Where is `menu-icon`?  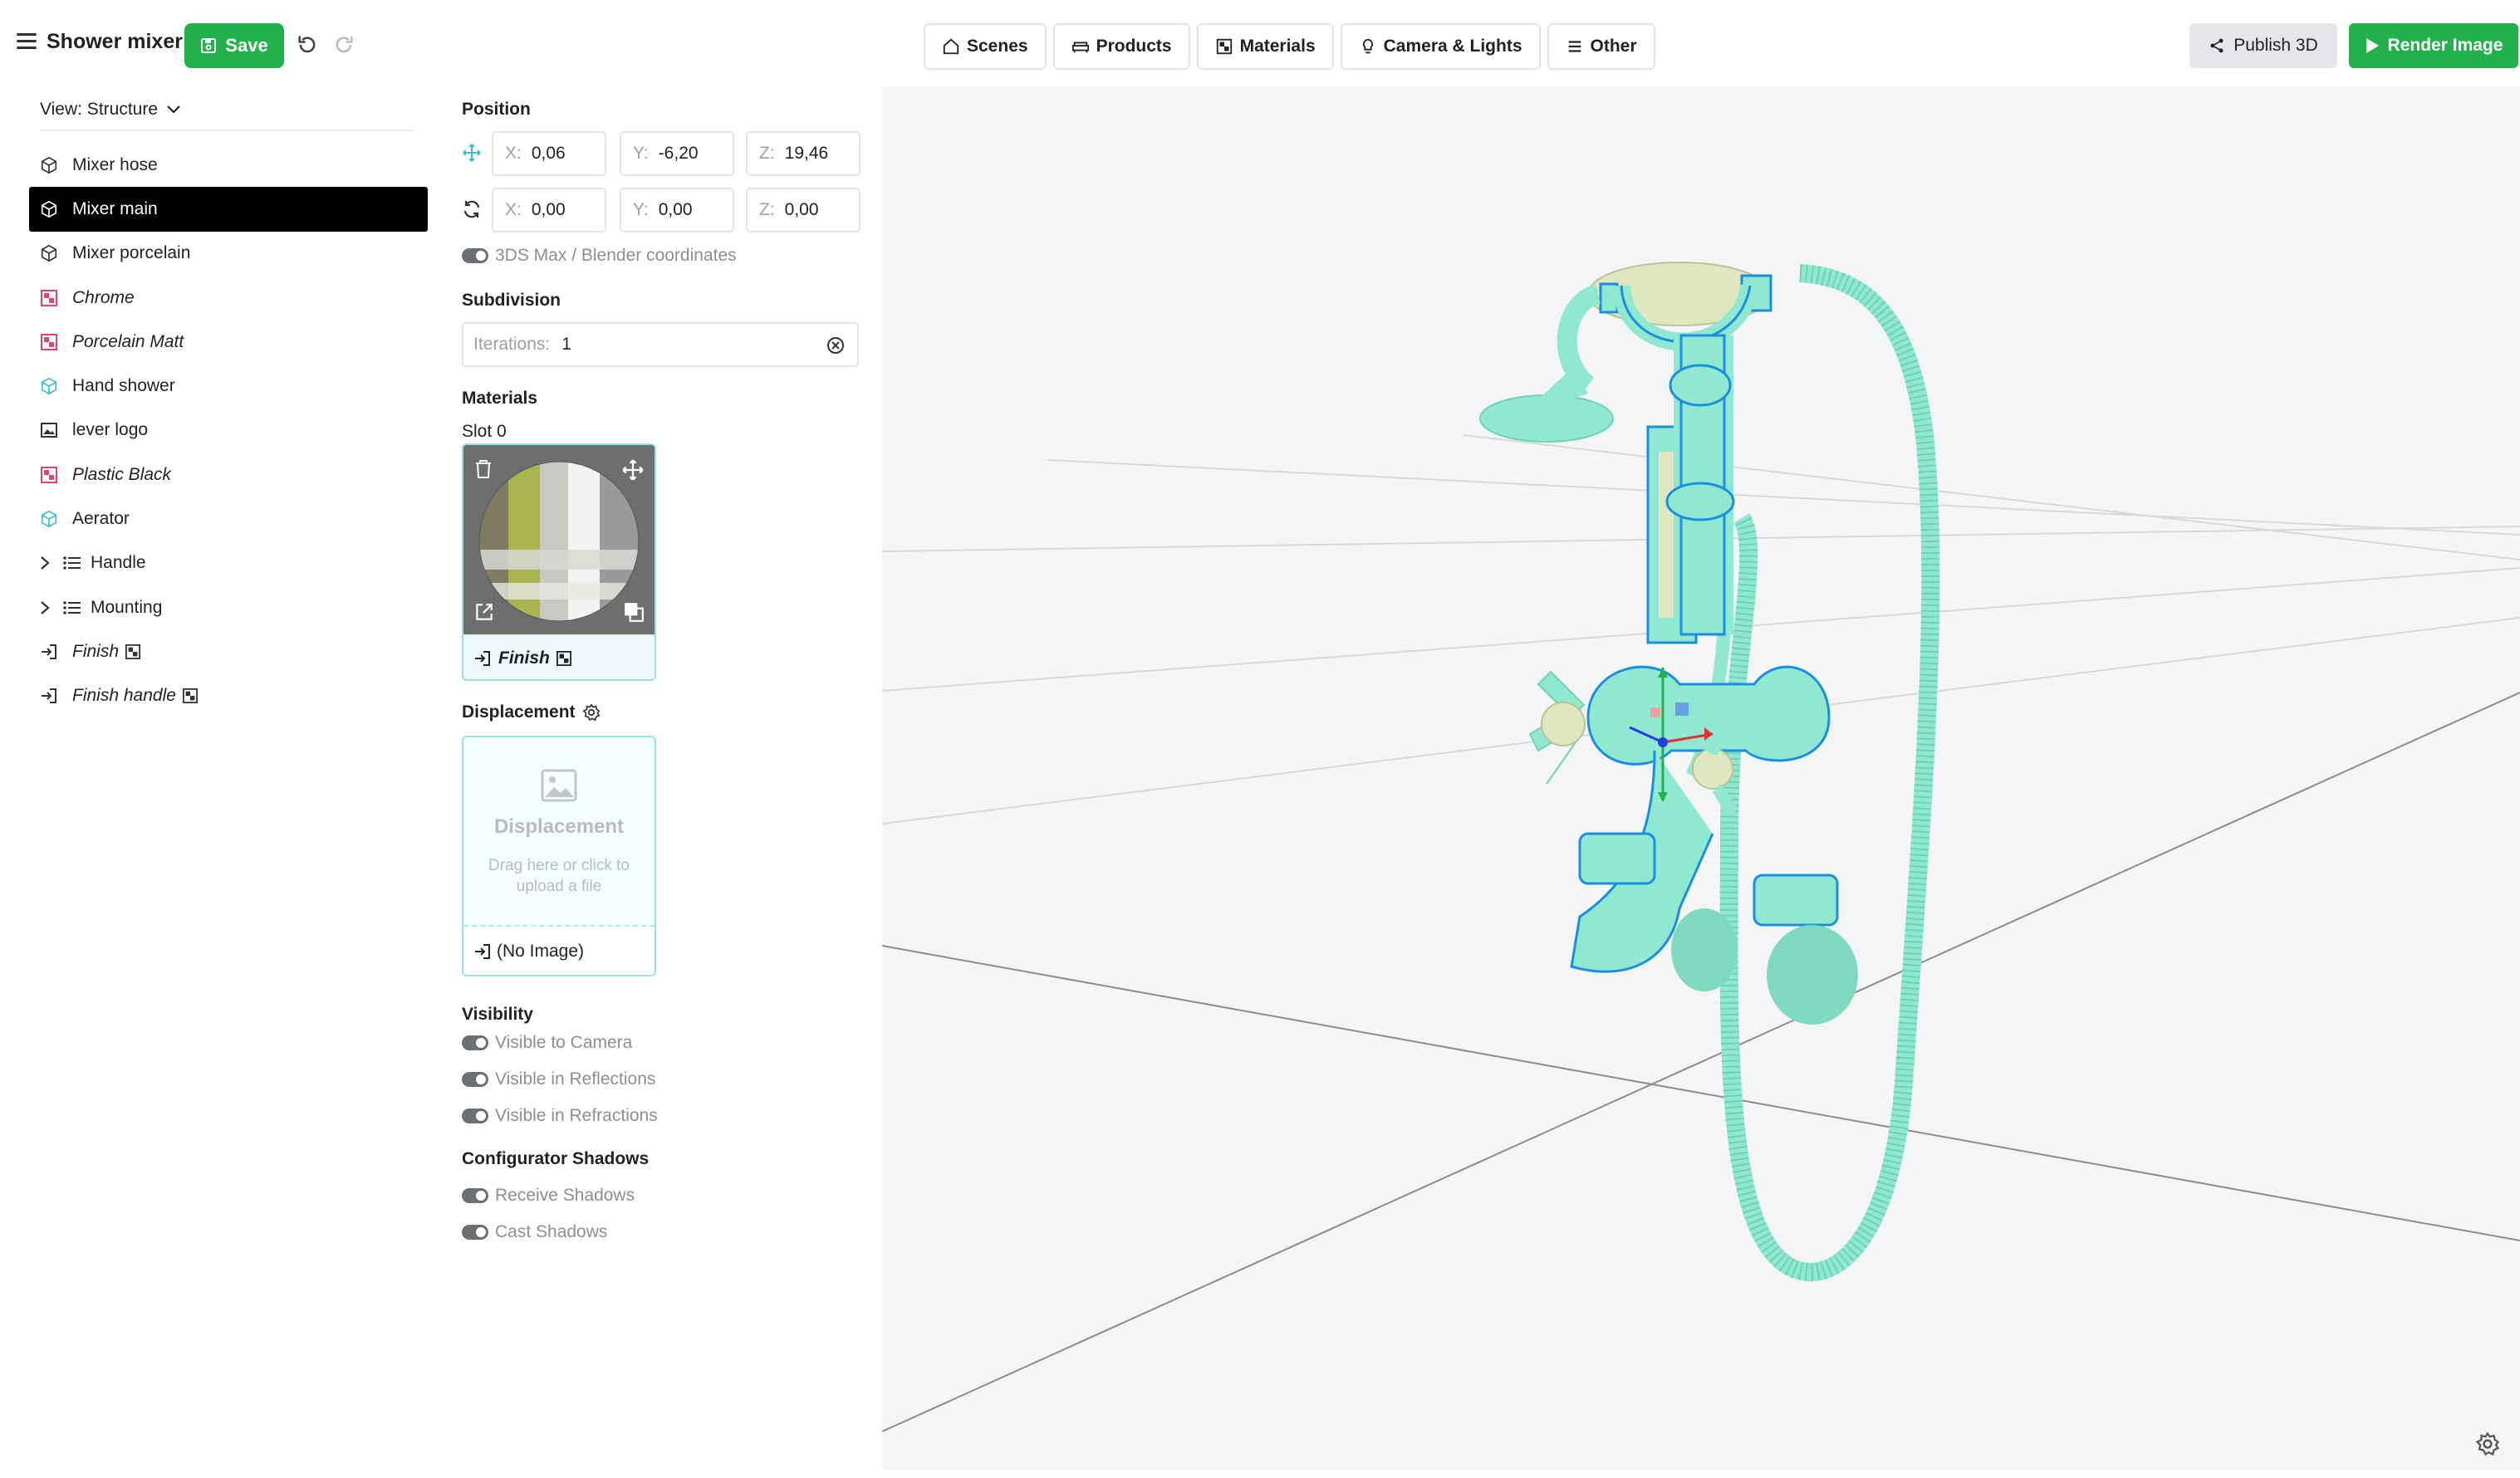
menu-icon is located at coordinates (27, 41).